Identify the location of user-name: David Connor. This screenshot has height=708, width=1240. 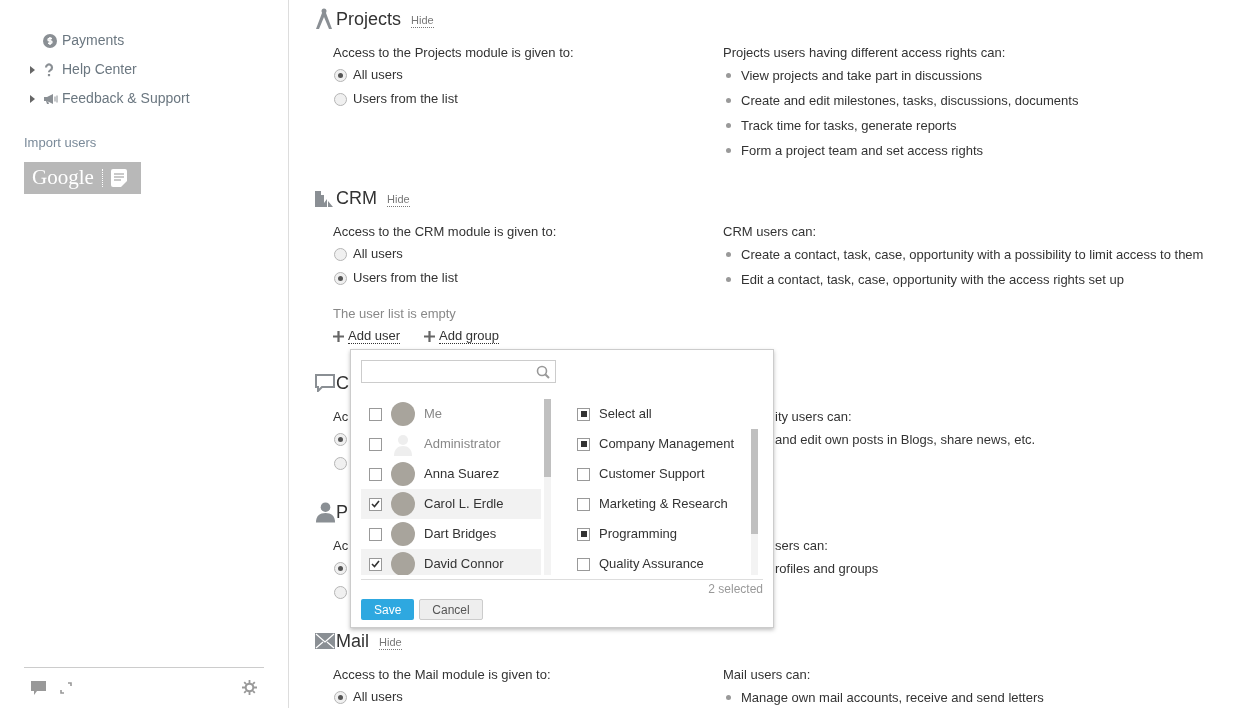
(464, 564).